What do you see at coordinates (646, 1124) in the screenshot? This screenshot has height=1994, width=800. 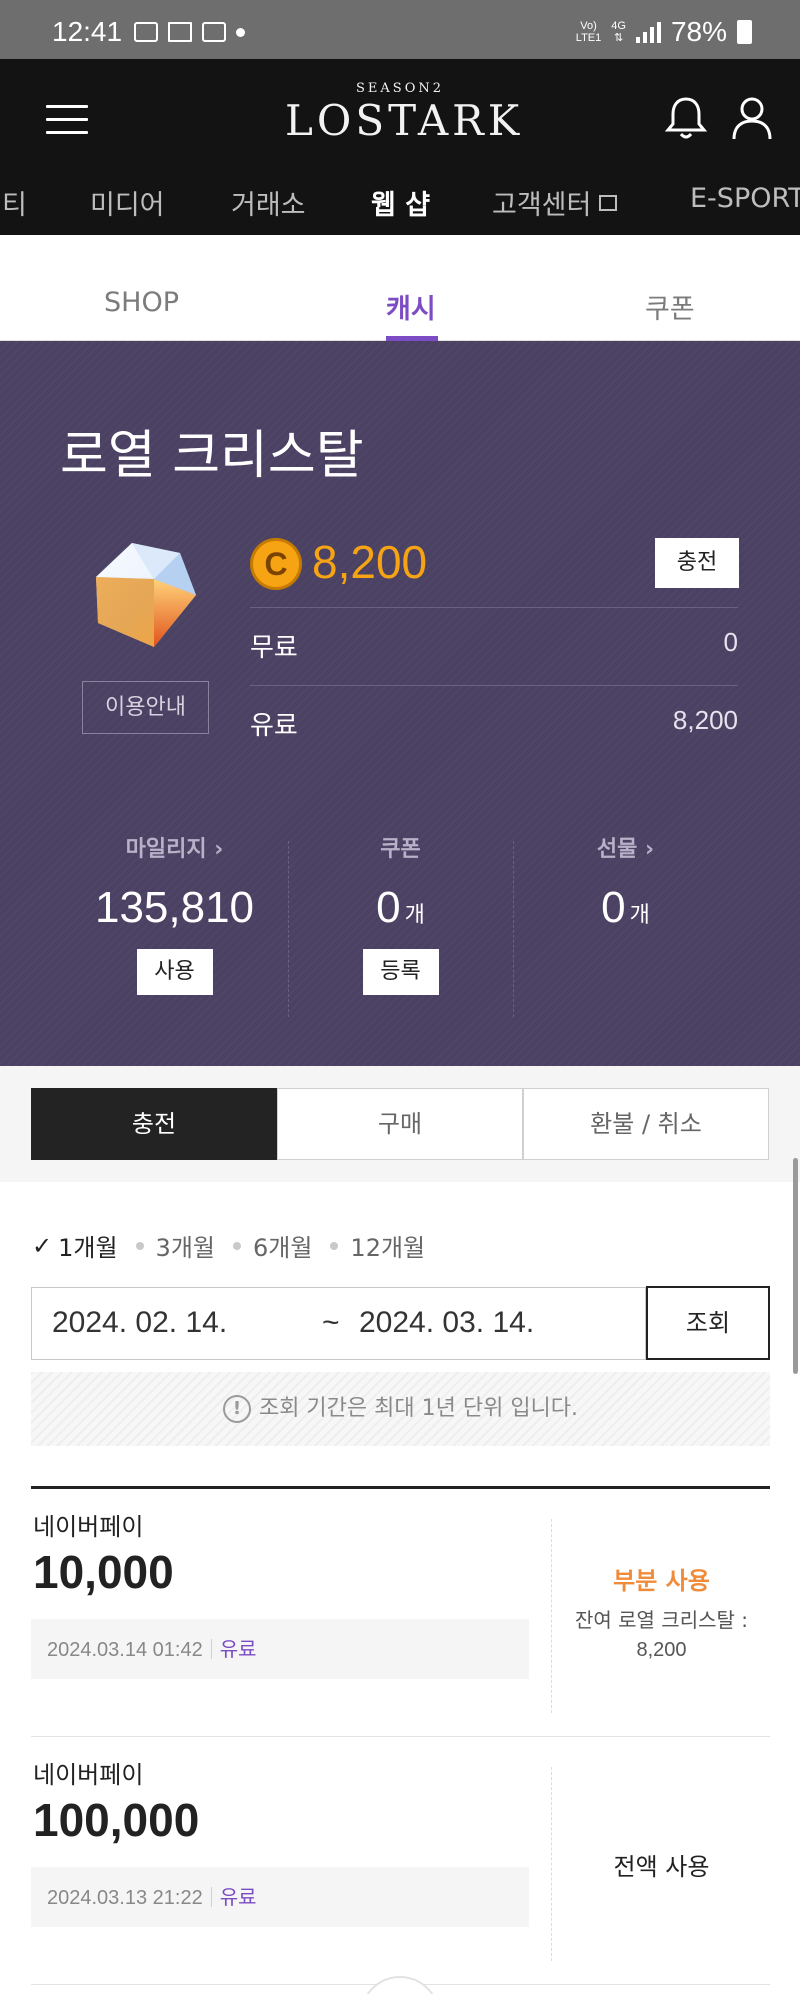 I see `tab-refund-history: 환불 / 취소` at bounding box center [646, 1124].